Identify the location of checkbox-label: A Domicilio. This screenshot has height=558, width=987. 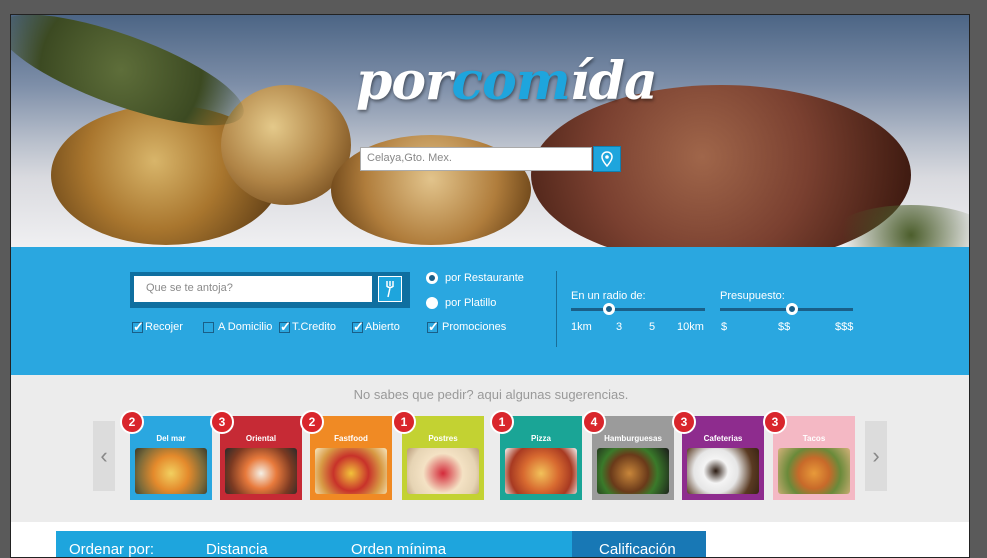
(245, 327).